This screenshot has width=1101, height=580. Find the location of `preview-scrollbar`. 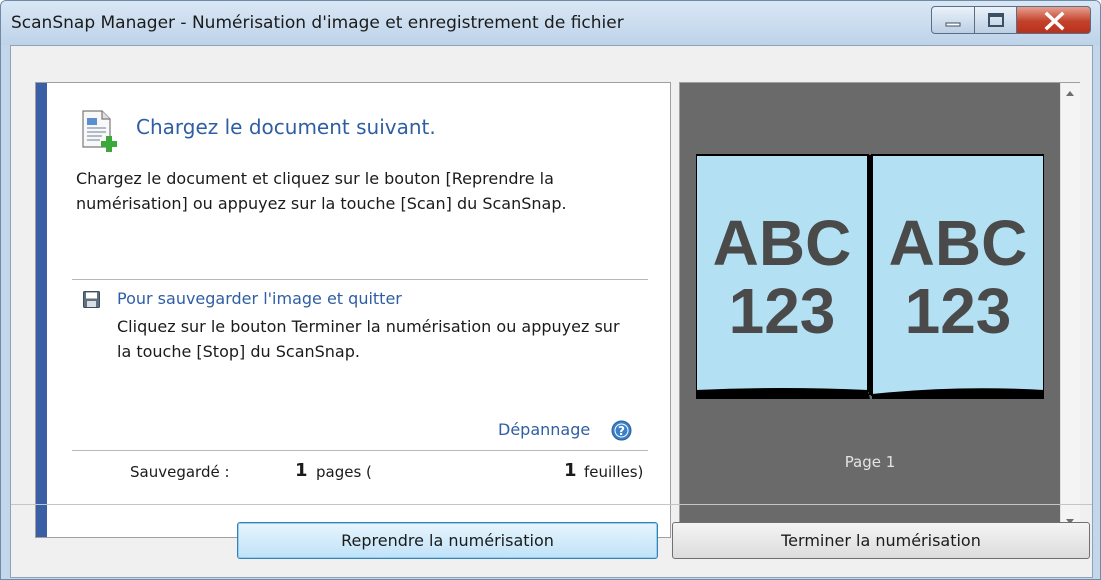

preview-scrollbar is located at coordinates (1070, 310).